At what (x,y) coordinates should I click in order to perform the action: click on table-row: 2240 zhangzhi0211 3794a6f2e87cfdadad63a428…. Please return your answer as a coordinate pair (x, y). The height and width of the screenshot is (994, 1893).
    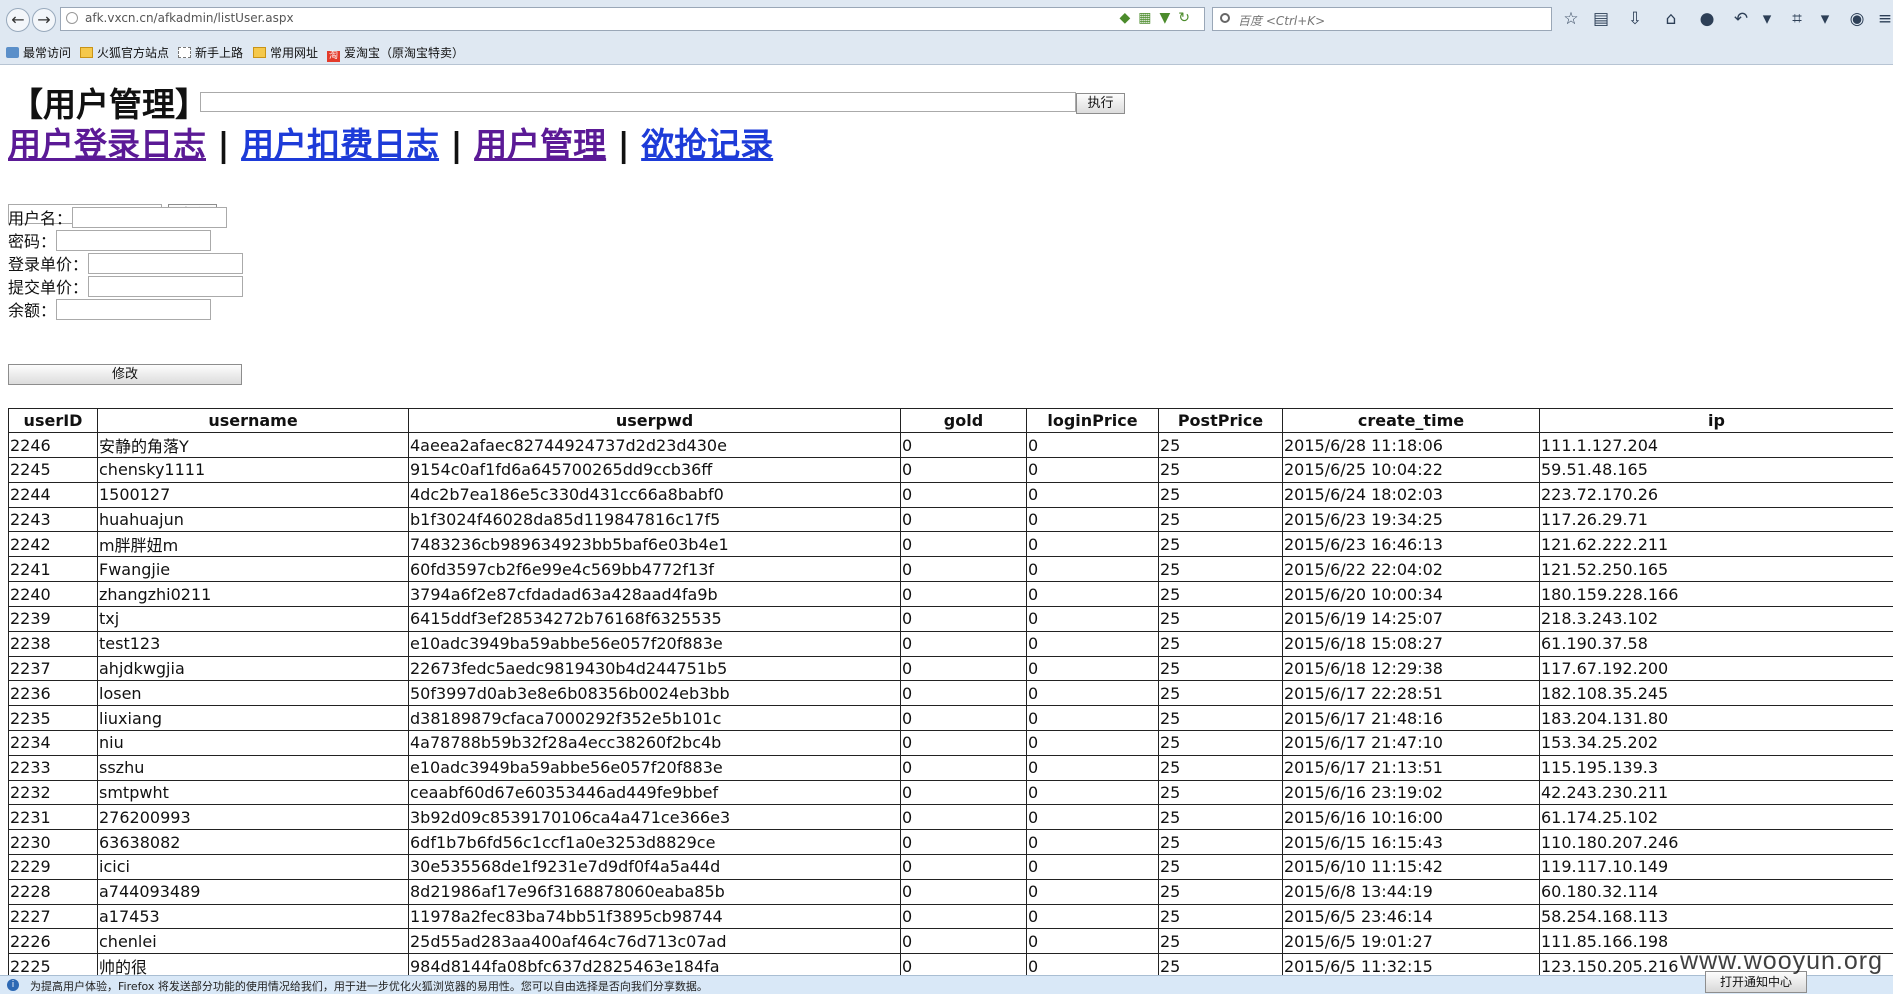
    Looking at the image, I should click on (950, 594).